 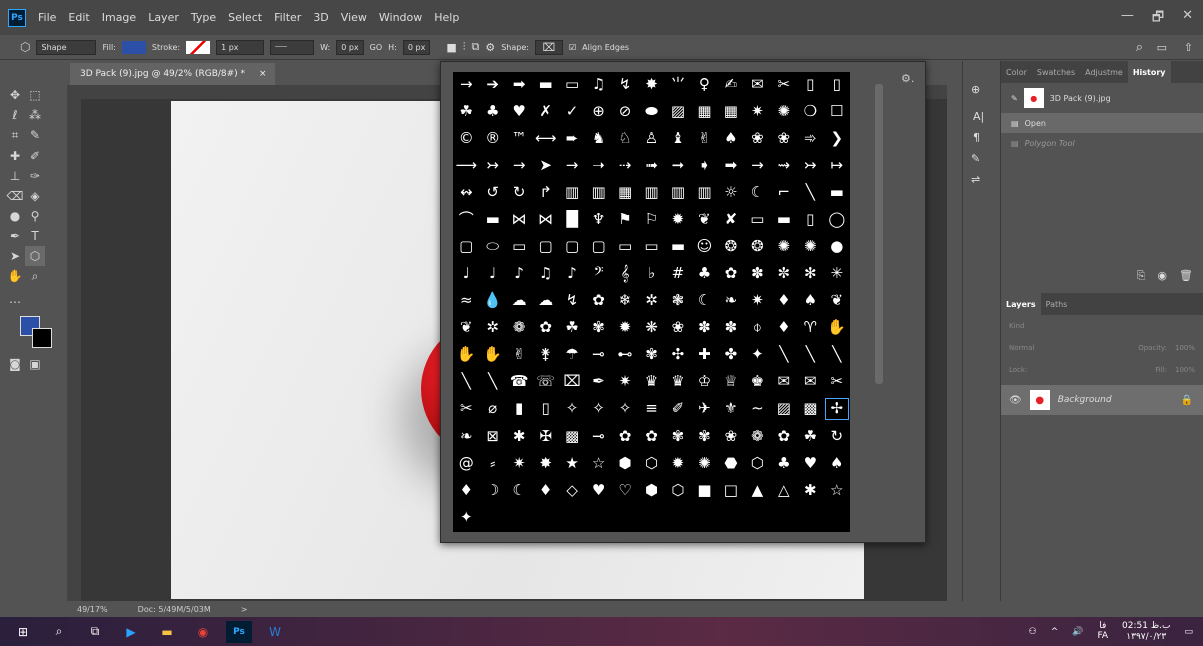 What do you see at coordinates (598, 111) in the screenshot?
I see `shape-cell: ⊕` at bounding box center [598, 111].